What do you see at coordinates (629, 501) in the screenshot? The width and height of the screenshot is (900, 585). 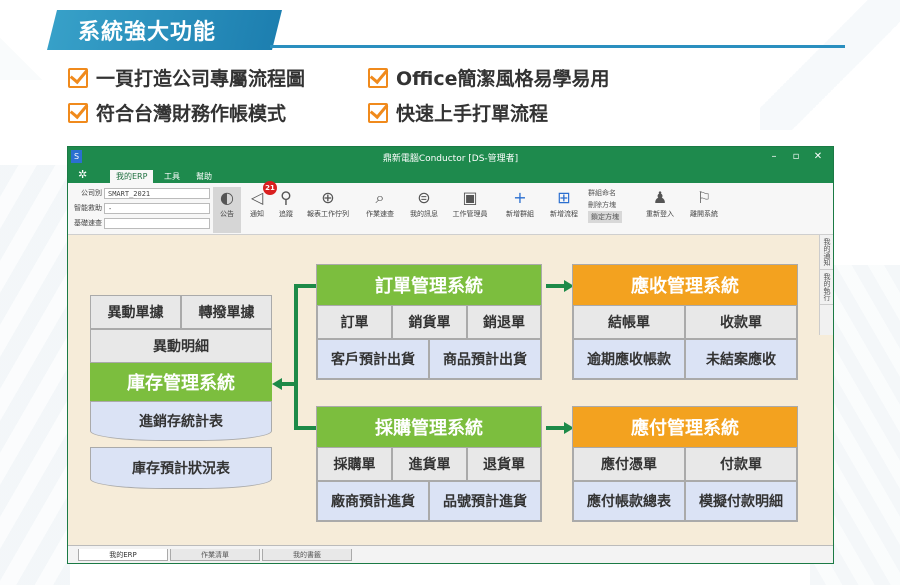 I see `flow-node-payable-summary: 應付帳款總表` at bounding box center [629, 501].